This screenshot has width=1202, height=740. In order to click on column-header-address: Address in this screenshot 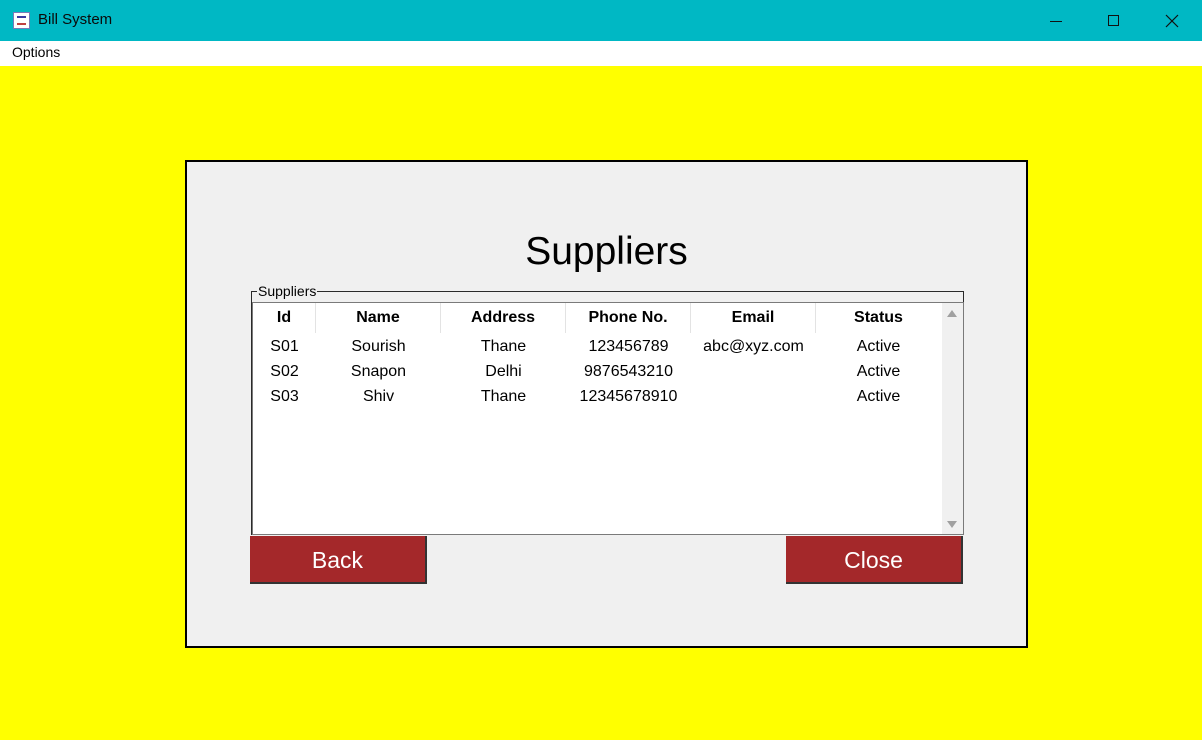, I will do `click(503, 318)`.